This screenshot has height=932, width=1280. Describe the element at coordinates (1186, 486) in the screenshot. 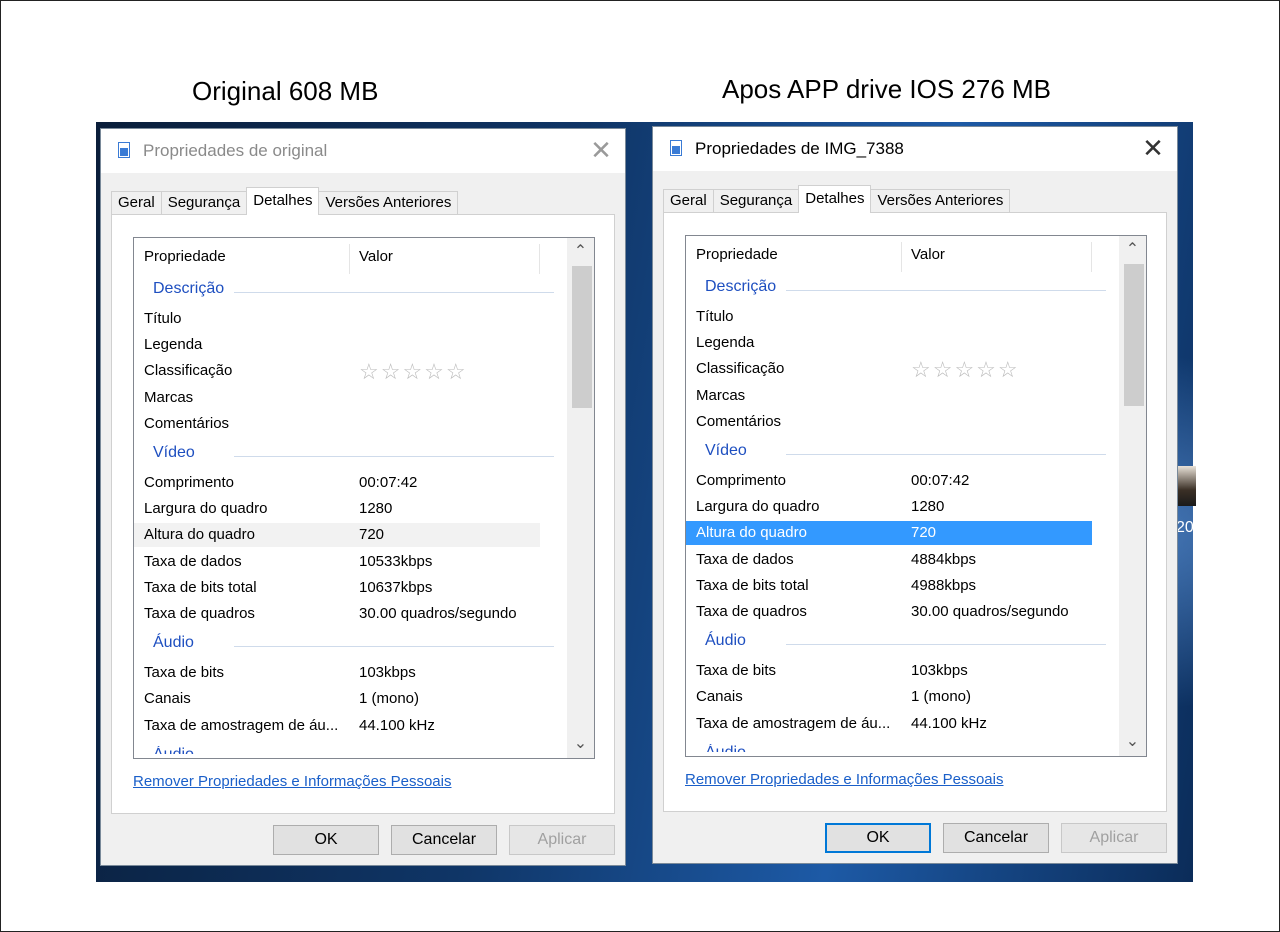

I see `desktop-thumbnail` at that location.